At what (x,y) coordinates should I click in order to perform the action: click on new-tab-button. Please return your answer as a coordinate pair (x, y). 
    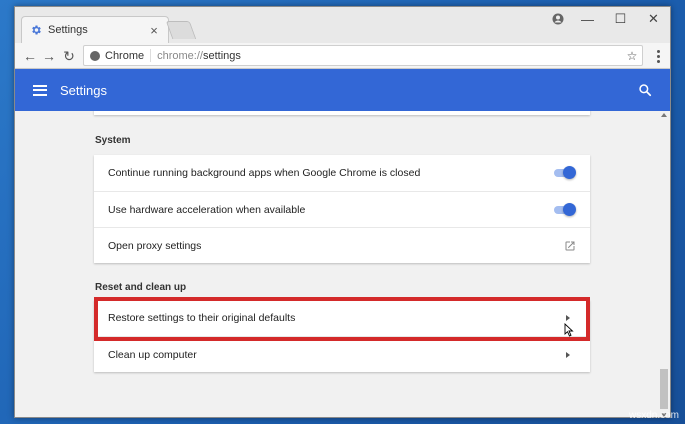
    Looking at the image, I should click on (181, 30).